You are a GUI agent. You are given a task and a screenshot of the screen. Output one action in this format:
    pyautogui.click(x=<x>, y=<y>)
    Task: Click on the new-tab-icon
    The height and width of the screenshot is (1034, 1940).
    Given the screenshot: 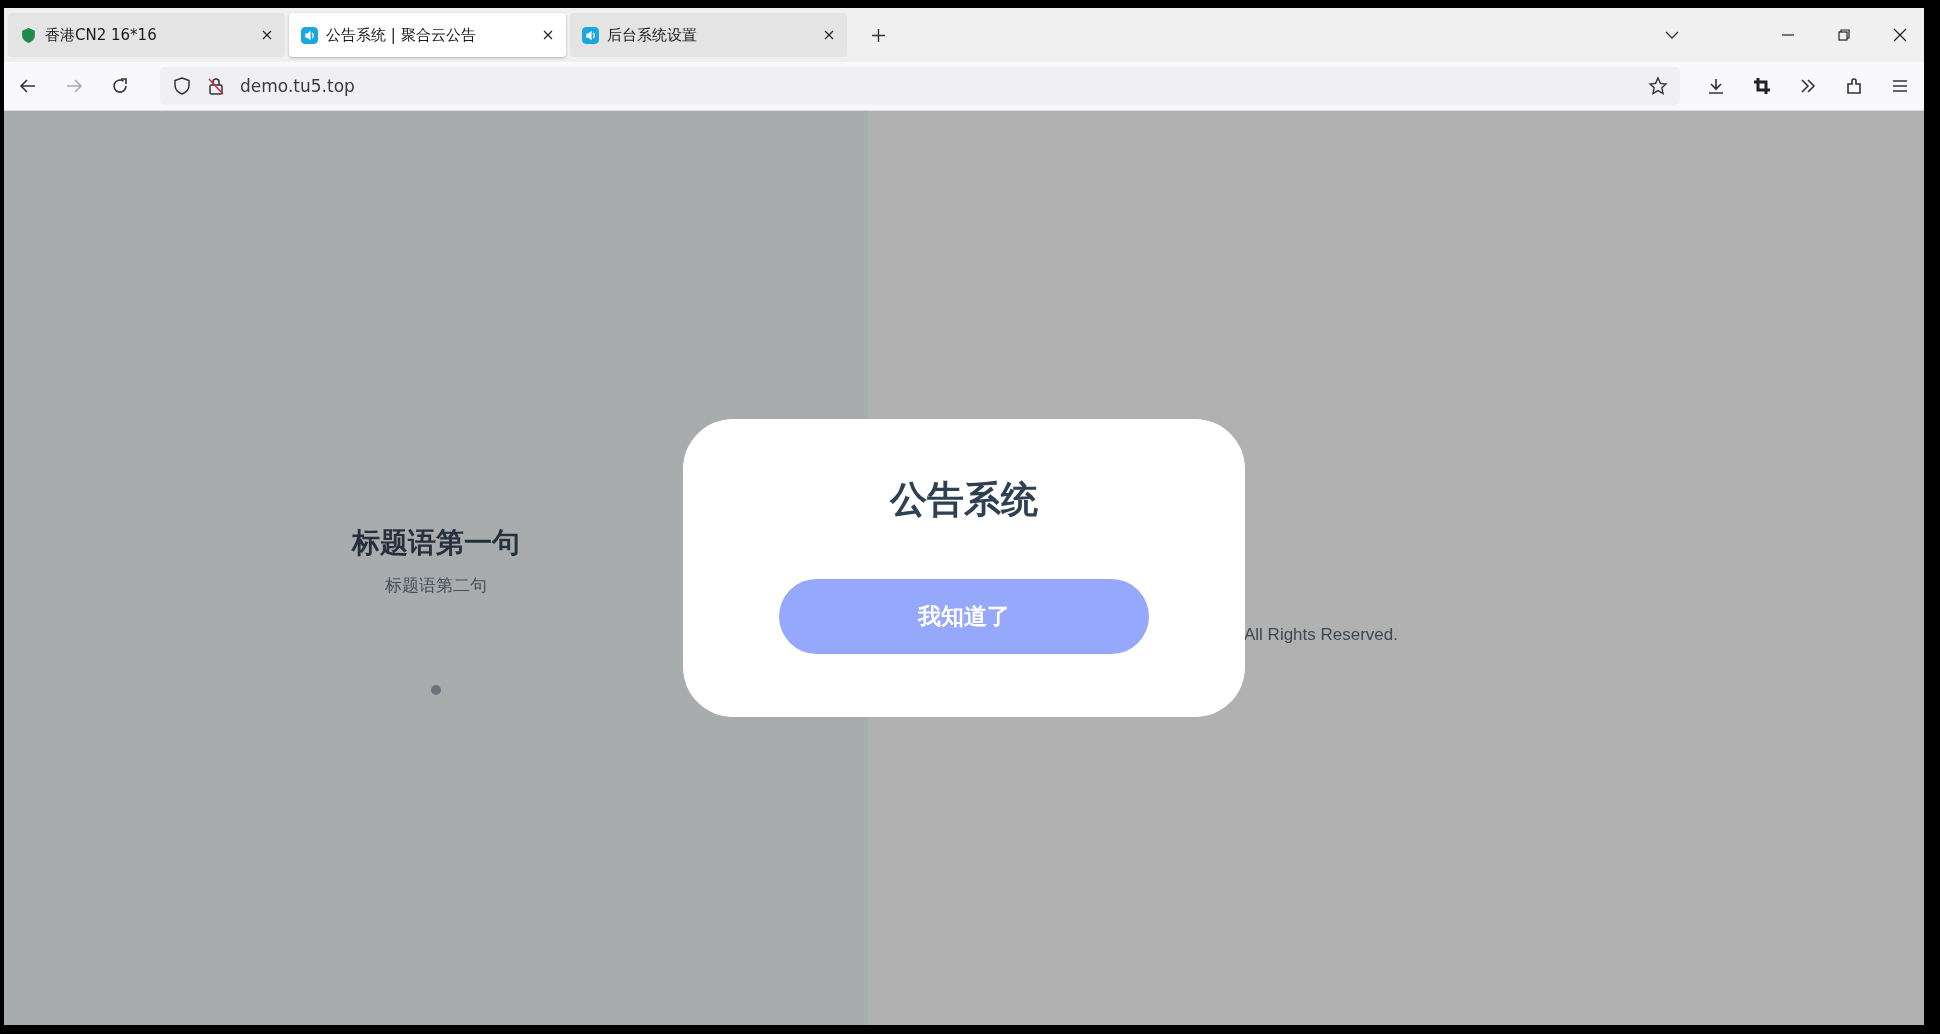 What is the action you would take?
    pyautogui.click(x=878, y=35)
    